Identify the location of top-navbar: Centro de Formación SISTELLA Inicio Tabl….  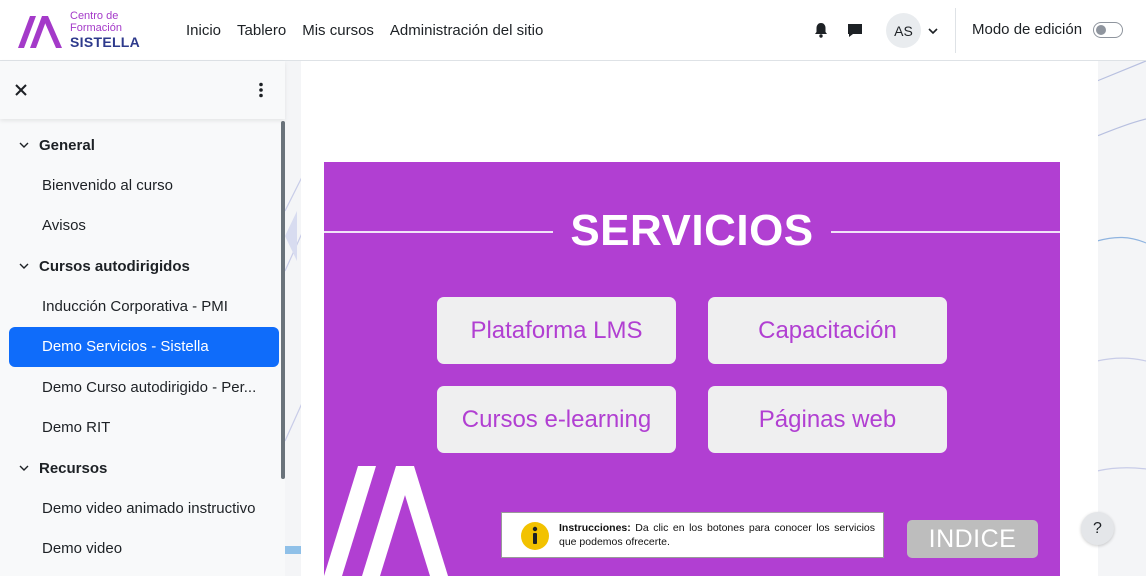
(573, 30).